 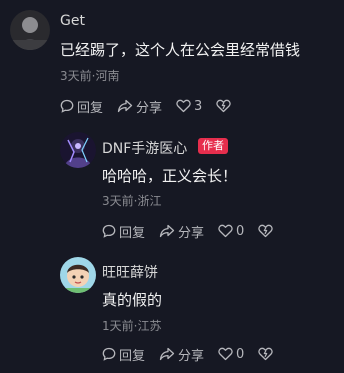 I want to click on comment-actions: 回复 分享 3, so click(x=152, y=106).